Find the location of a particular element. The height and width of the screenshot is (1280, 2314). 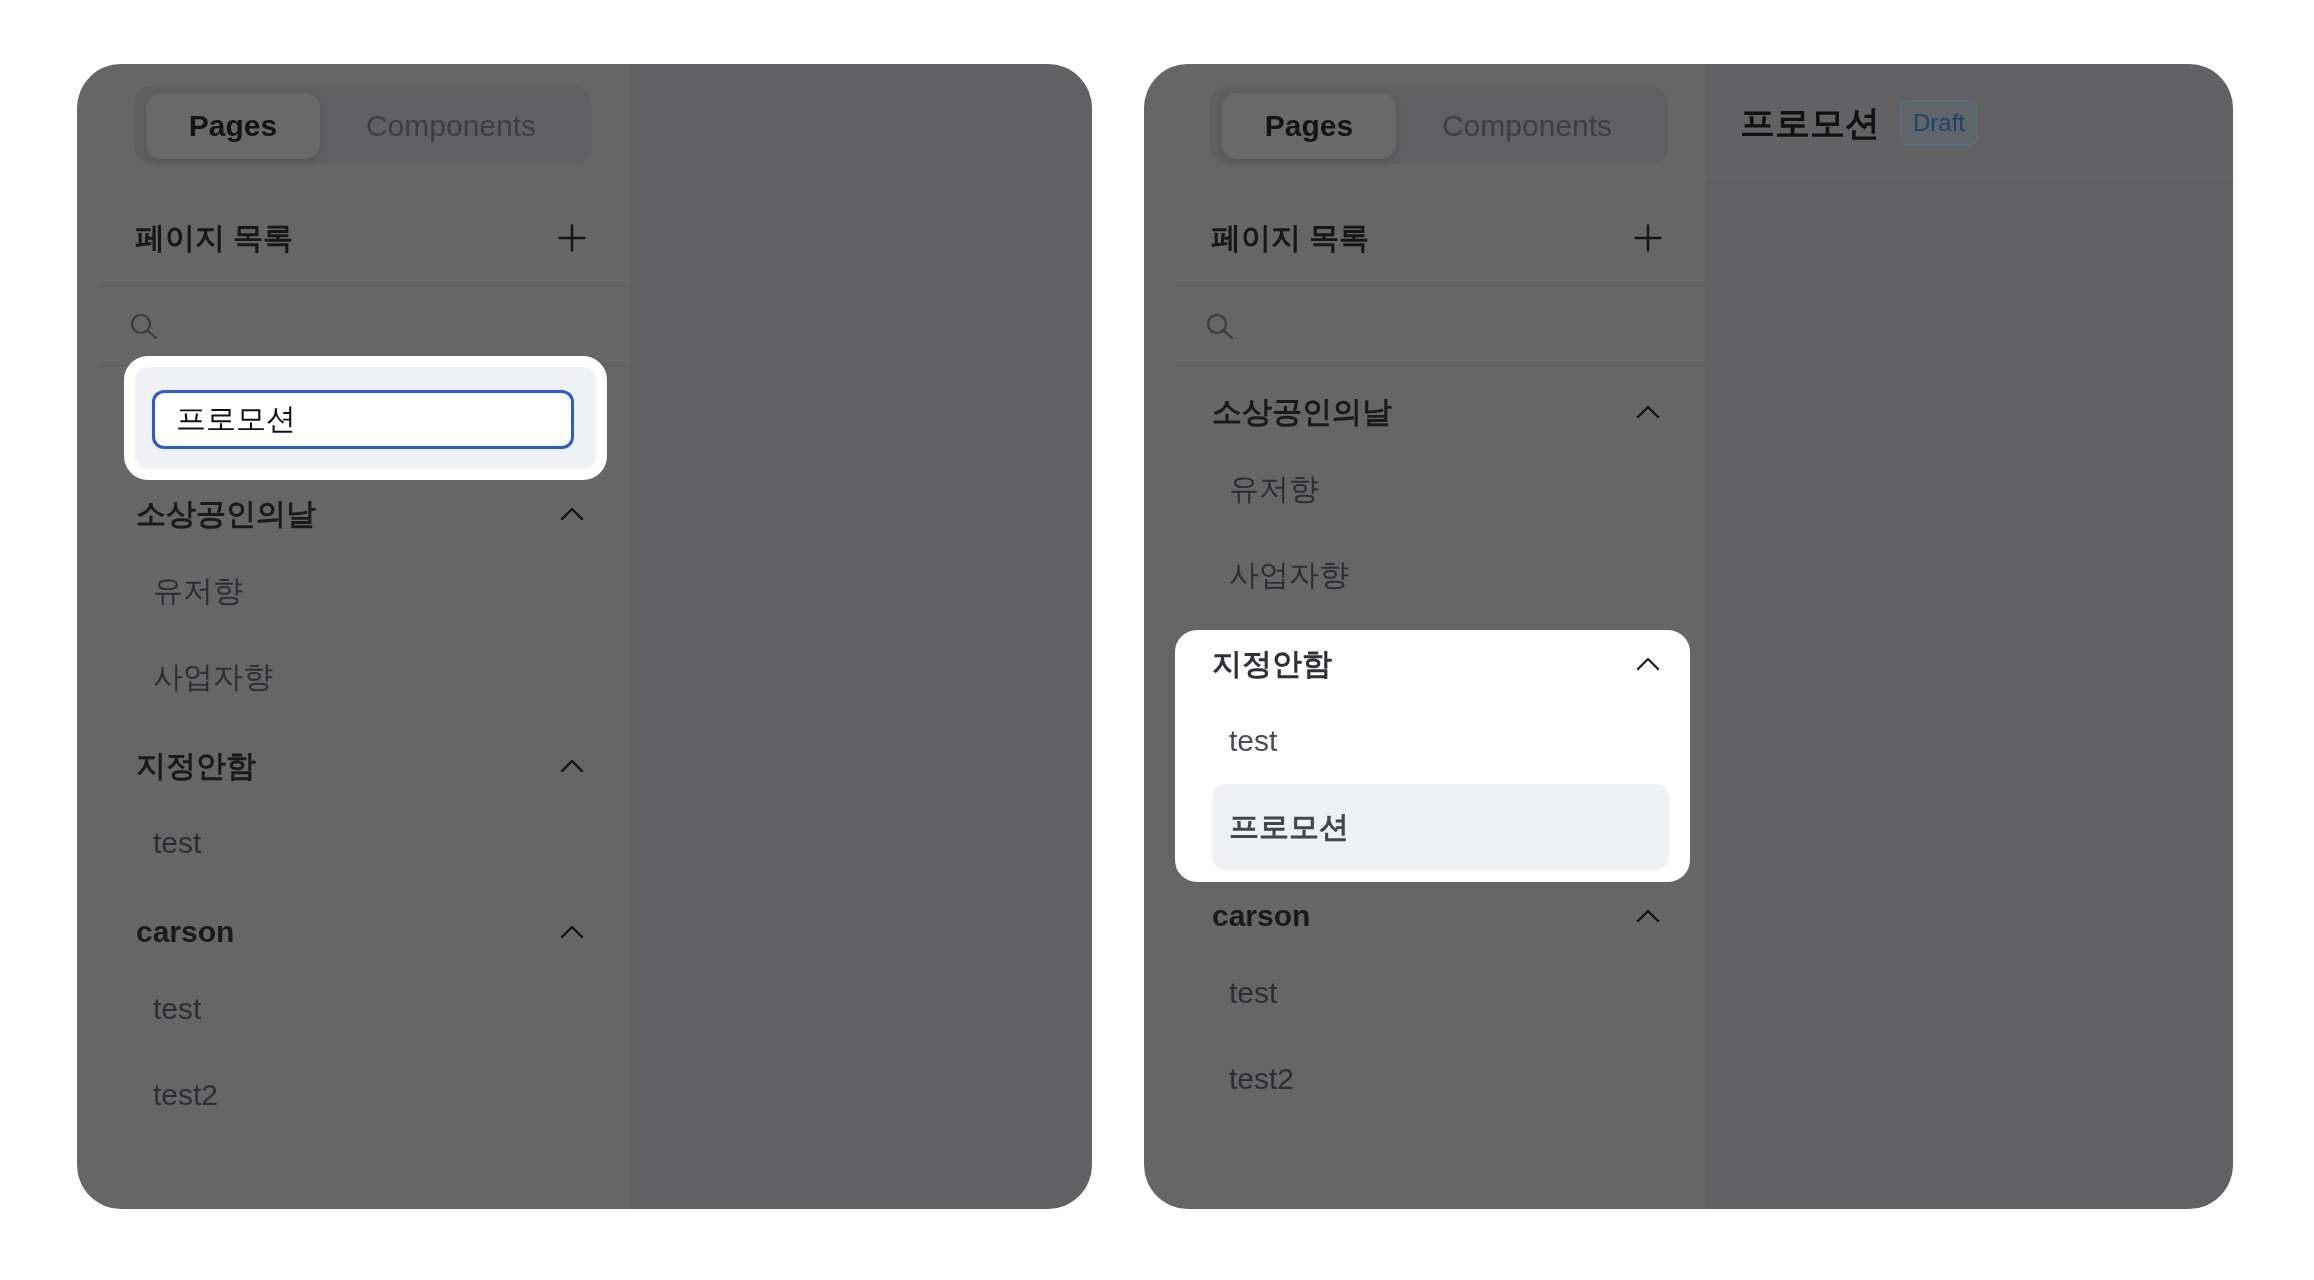

page-item: 프로모션 is located at coordinates (1440, 827).